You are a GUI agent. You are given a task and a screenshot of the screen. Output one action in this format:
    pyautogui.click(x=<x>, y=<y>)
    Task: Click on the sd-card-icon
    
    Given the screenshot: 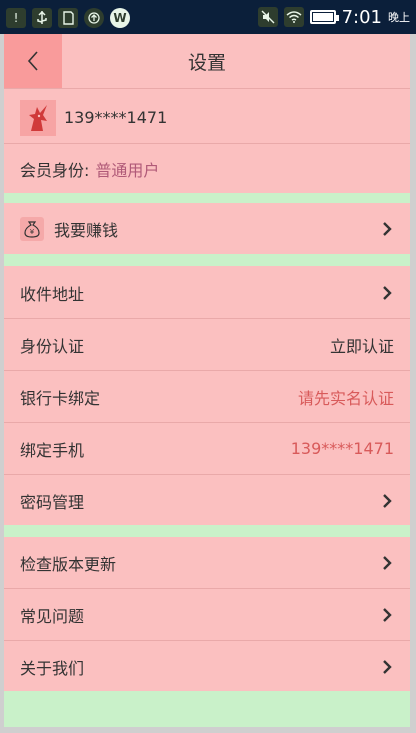 What is the action you would take?
    pyautogui.click(x=68, y=18)
    